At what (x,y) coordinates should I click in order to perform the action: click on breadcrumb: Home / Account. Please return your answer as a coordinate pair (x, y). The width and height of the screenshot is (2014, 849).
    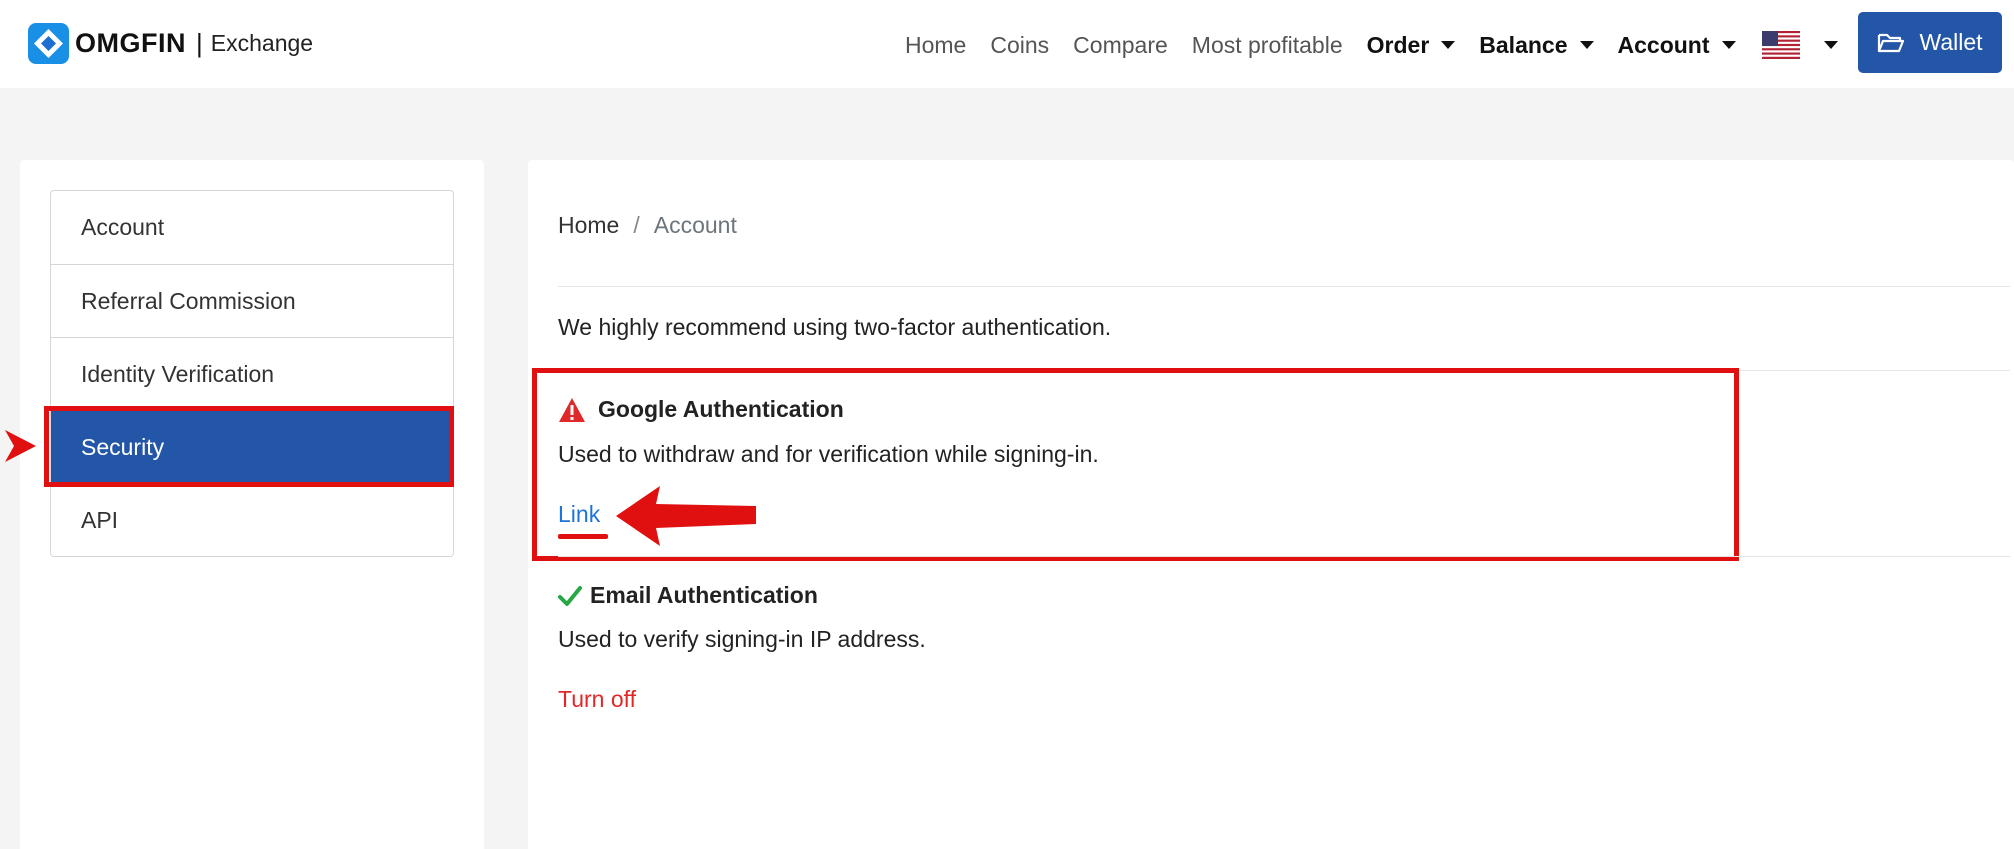
    Looking at the image, I should click on (647, 225).